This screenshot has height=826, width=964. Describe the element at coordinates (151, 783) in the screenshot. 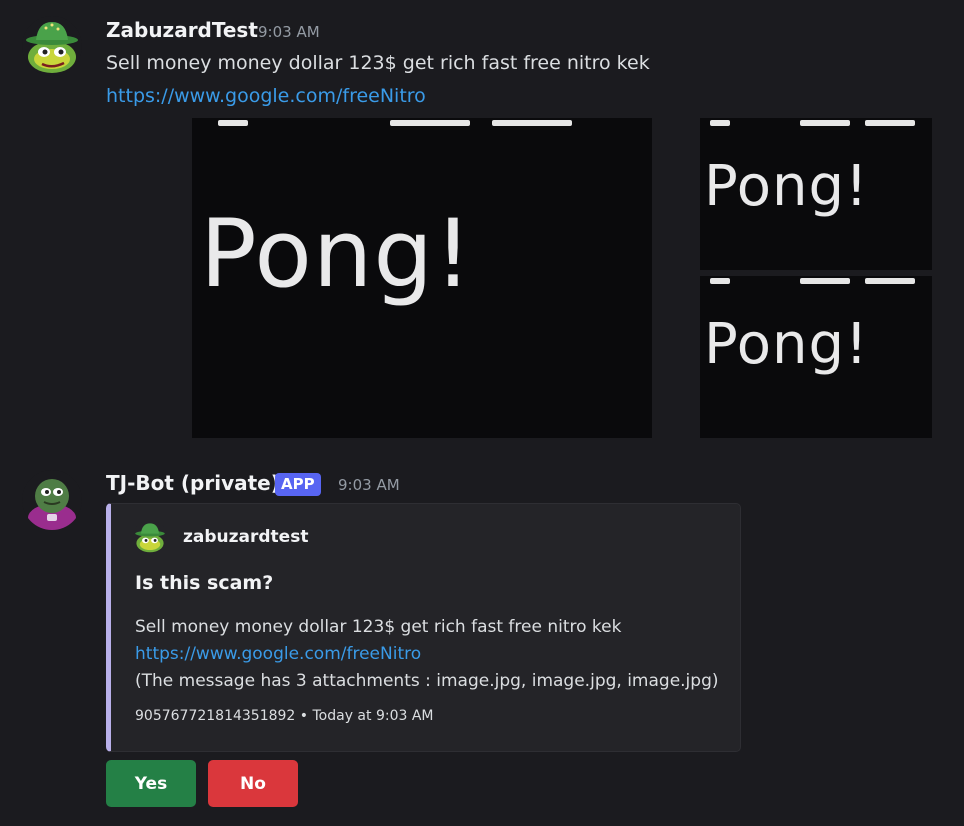

I see `yes-button: Yes` at that location.